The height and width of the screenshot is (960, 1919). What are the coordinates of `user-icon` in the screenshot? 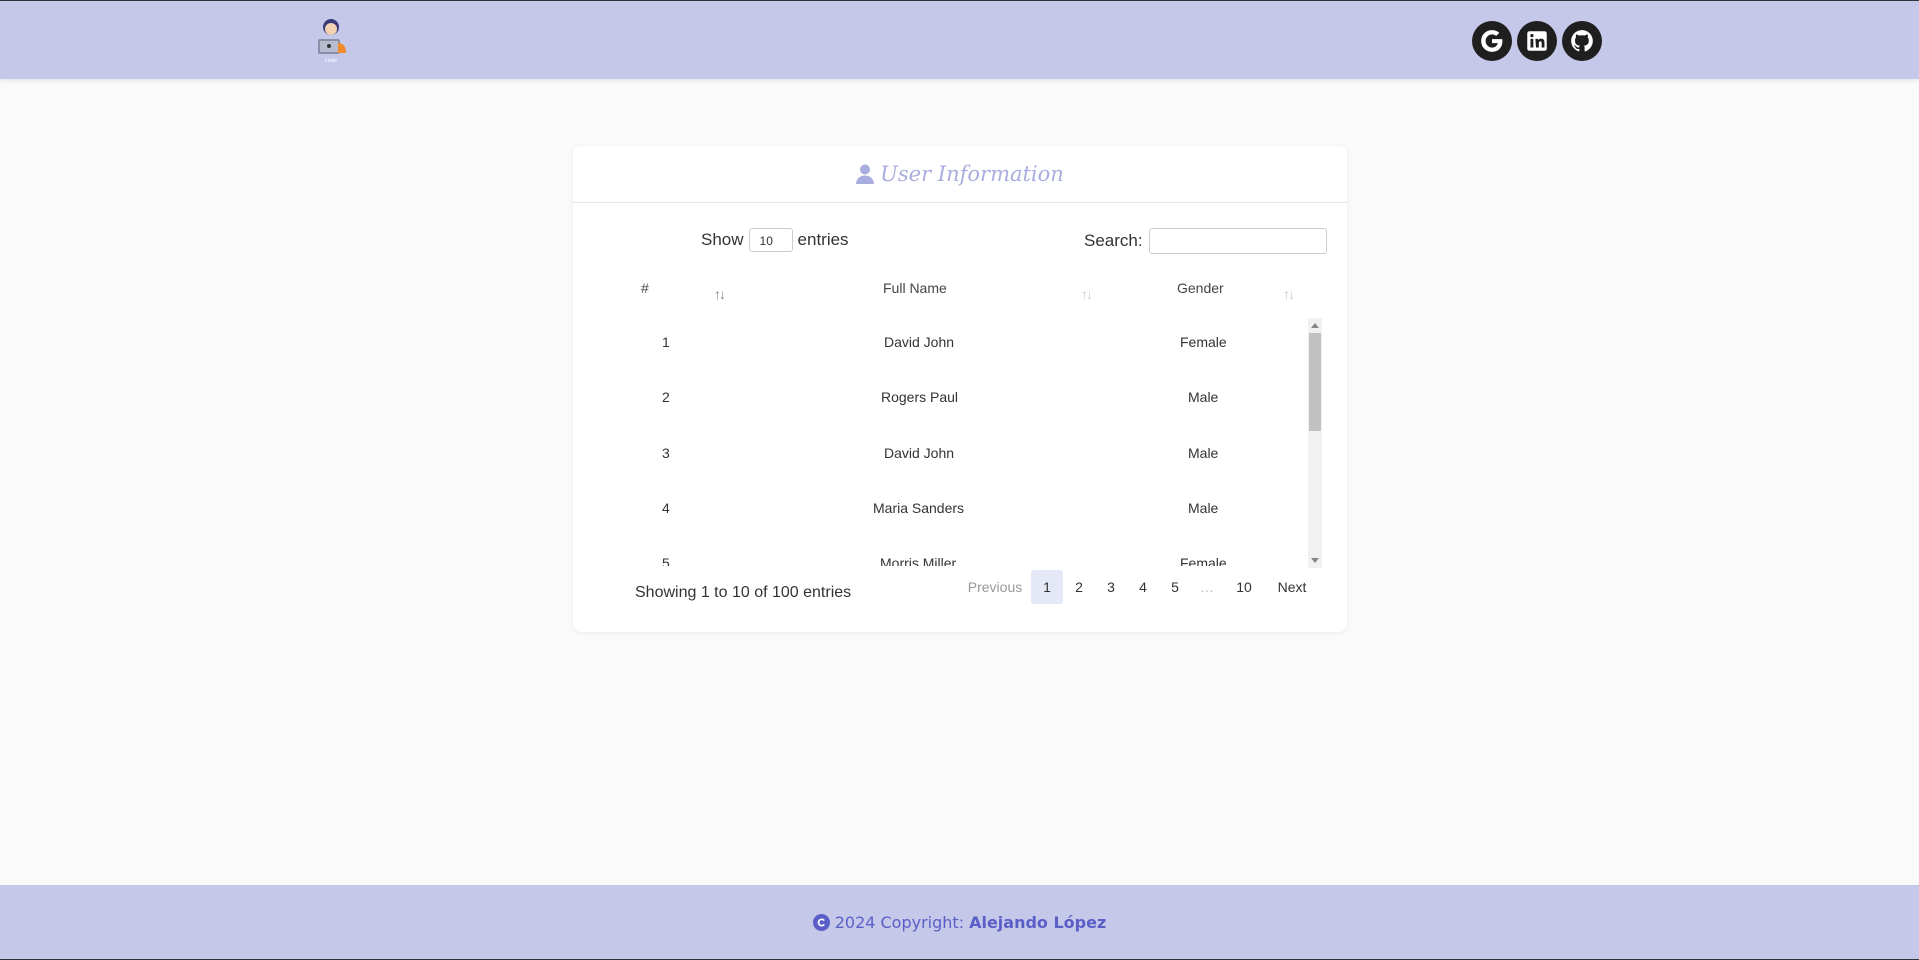 It's located at (865, 174).